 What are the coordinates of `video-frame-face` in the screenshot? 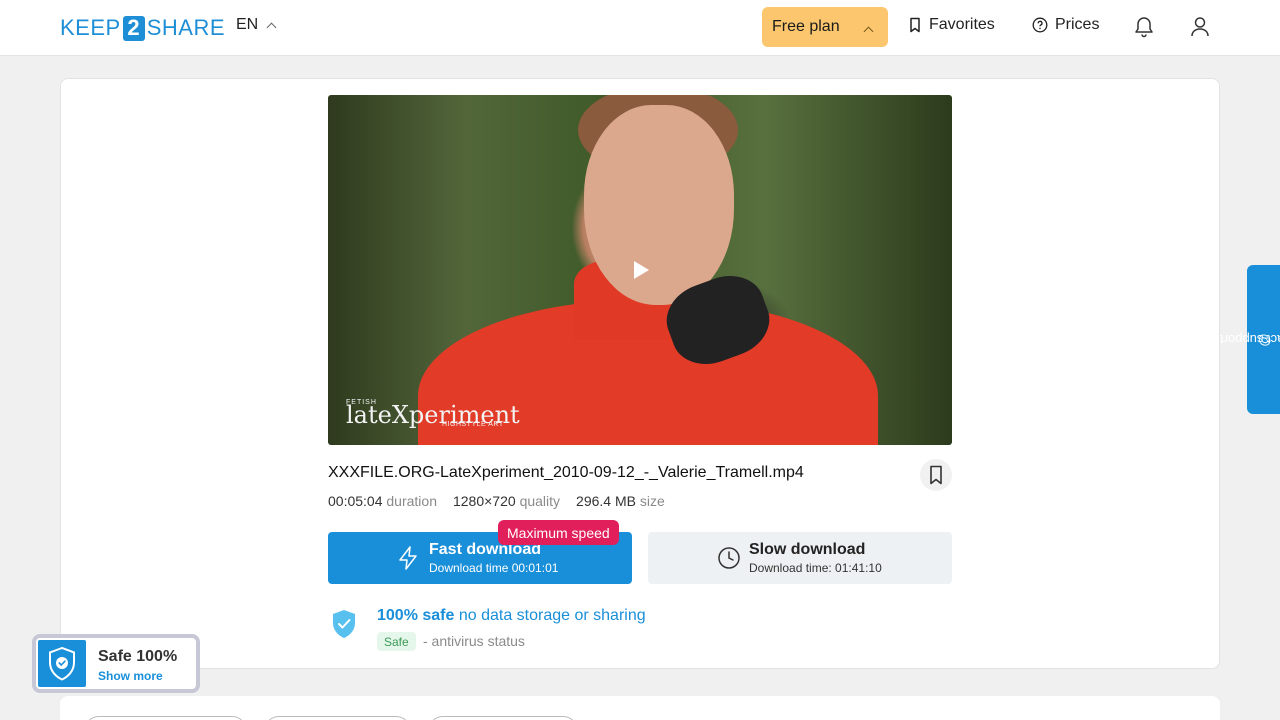 It's located at (659, 205).